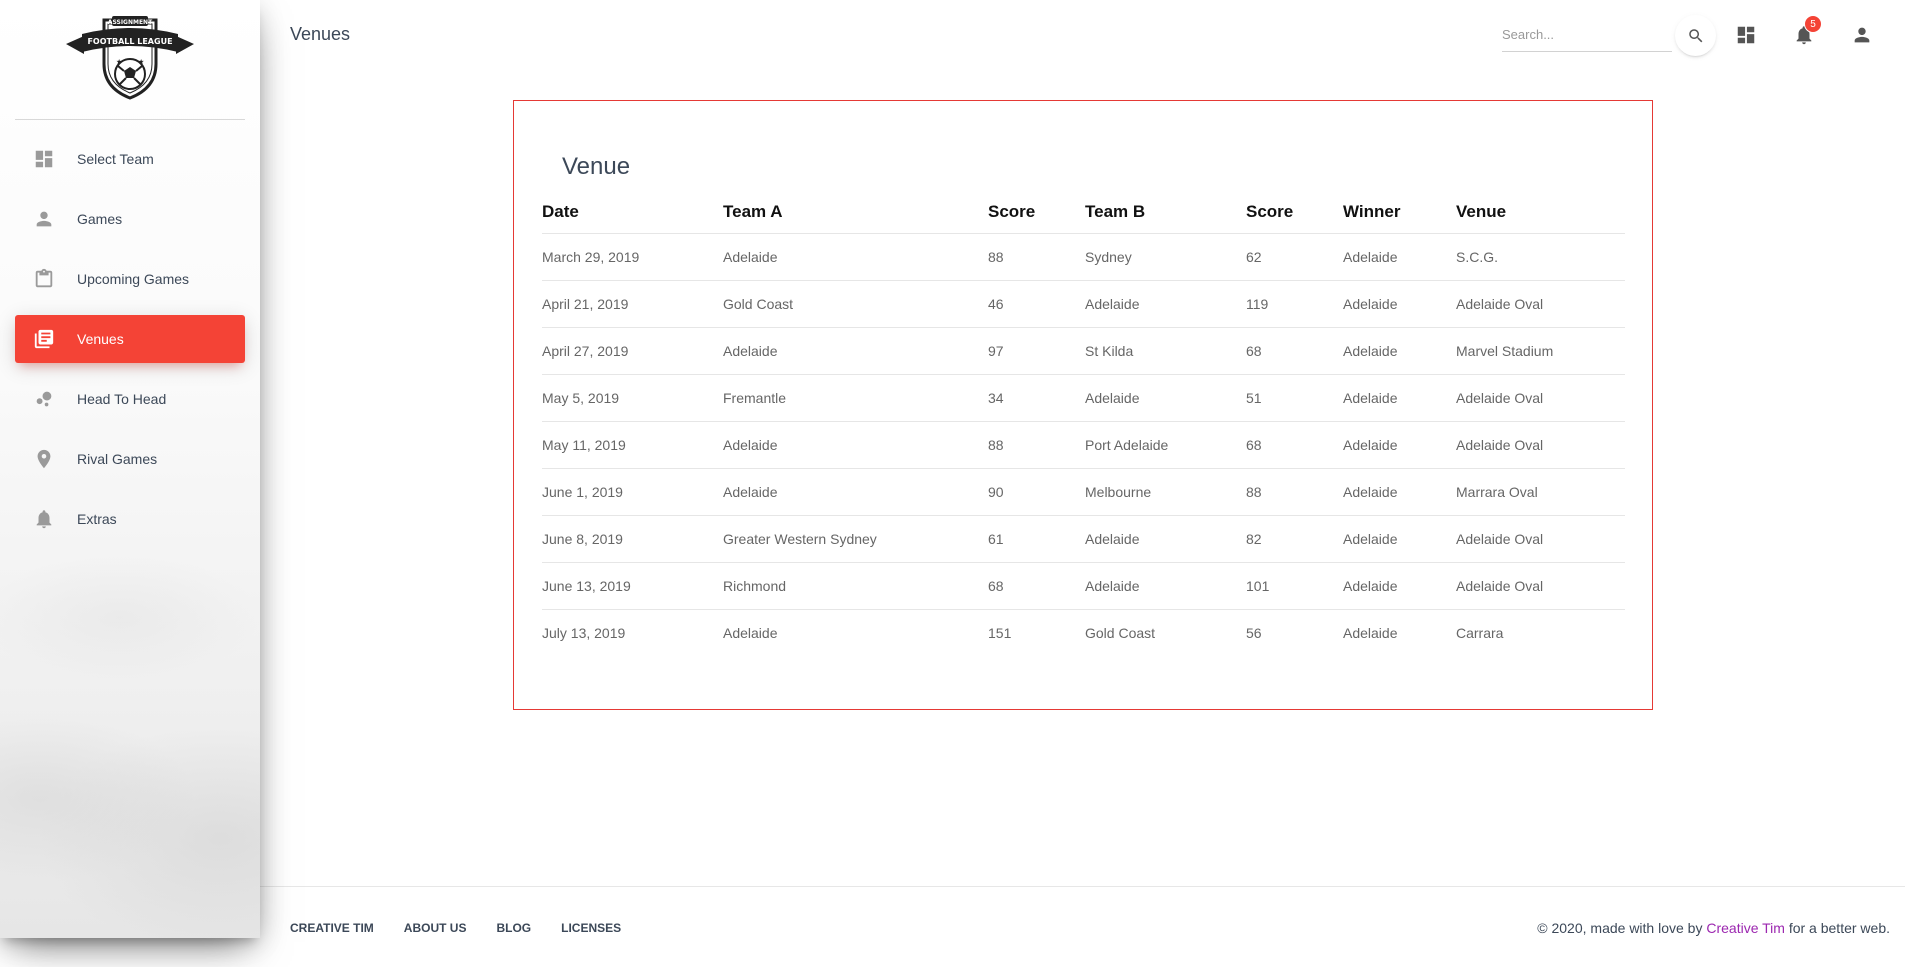  What do you see at coordinates (130, 519) in the screenshot?
I see `sidebar-item-extras: Extras` at bounding box center [130, 519].